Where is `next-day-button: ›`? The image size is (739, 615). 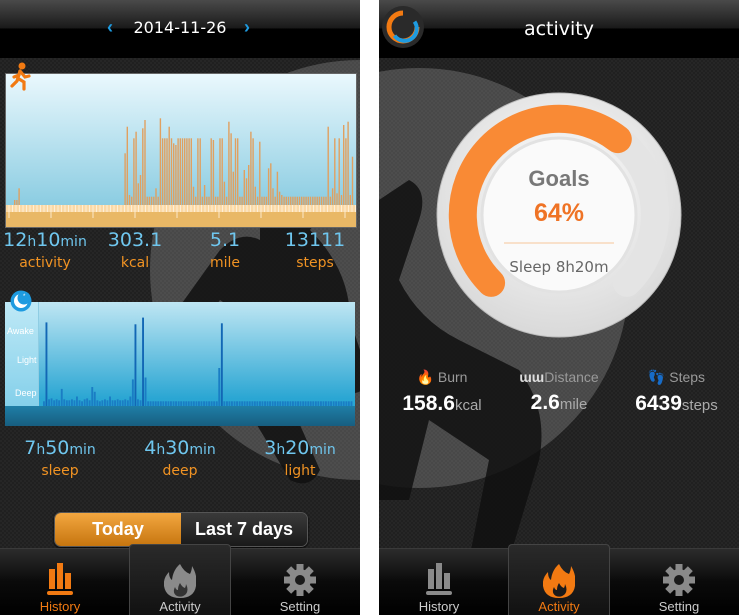 next-day-button: › is located at coordinates (247, 27).